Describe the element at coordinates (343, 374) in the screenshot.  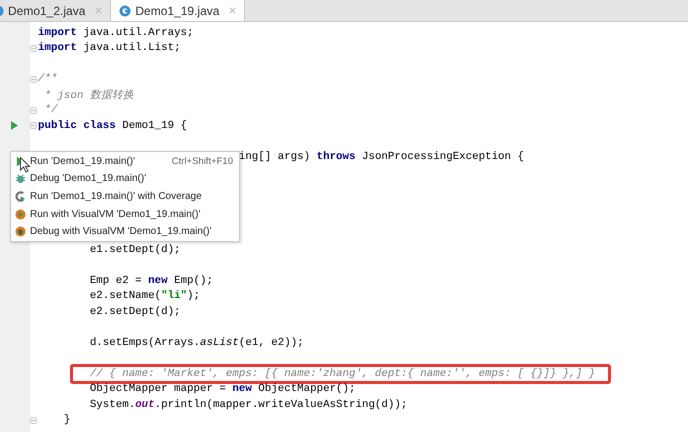
I see `code-line: // { name: 'Market', emps: [{ name:'zhang', dept:{ name:'', emps: [ {}]} },] }` at that location.